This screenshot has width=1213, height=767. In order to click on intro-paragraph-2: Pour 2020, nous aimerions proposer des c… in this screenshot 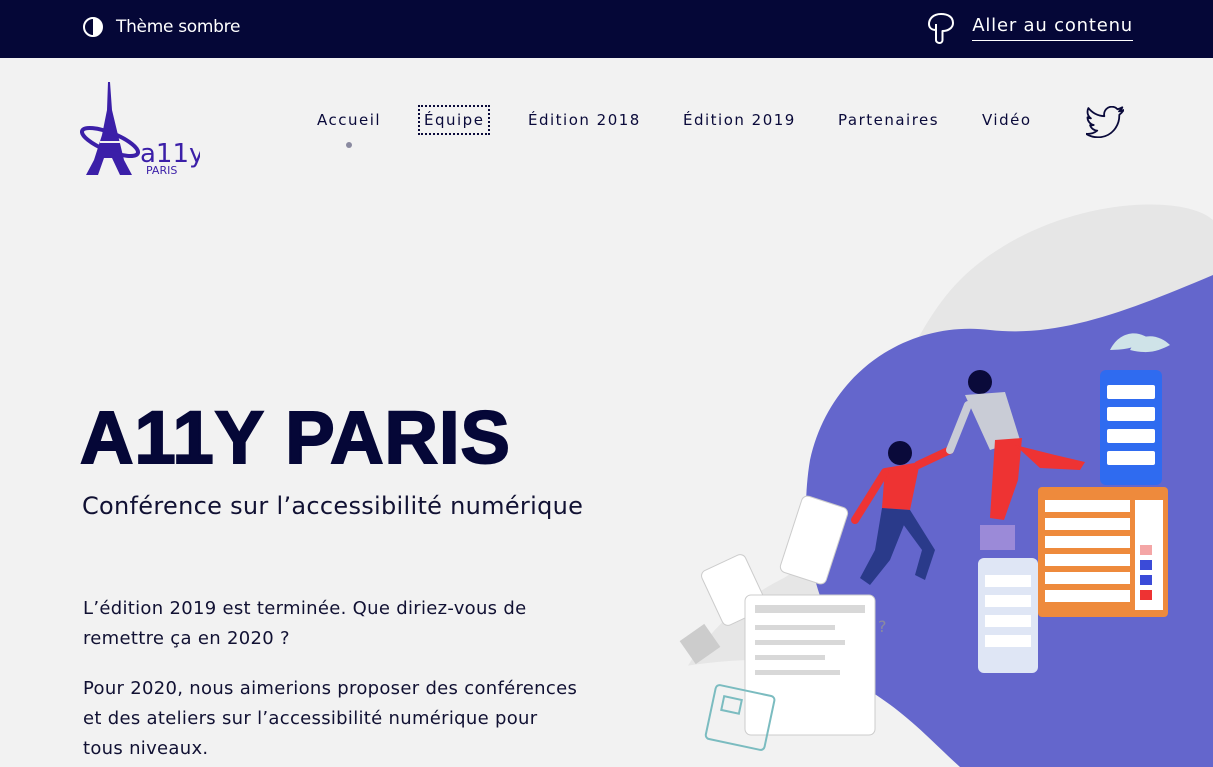, I will do `click(330, 718)`.